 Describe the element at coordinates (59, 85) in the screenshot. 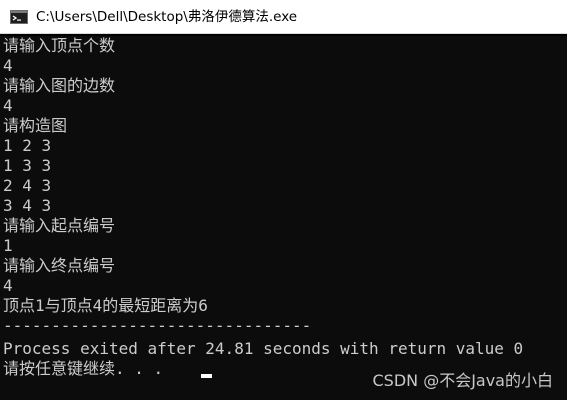

I see `console-line: 请输入图的边数` at that location.